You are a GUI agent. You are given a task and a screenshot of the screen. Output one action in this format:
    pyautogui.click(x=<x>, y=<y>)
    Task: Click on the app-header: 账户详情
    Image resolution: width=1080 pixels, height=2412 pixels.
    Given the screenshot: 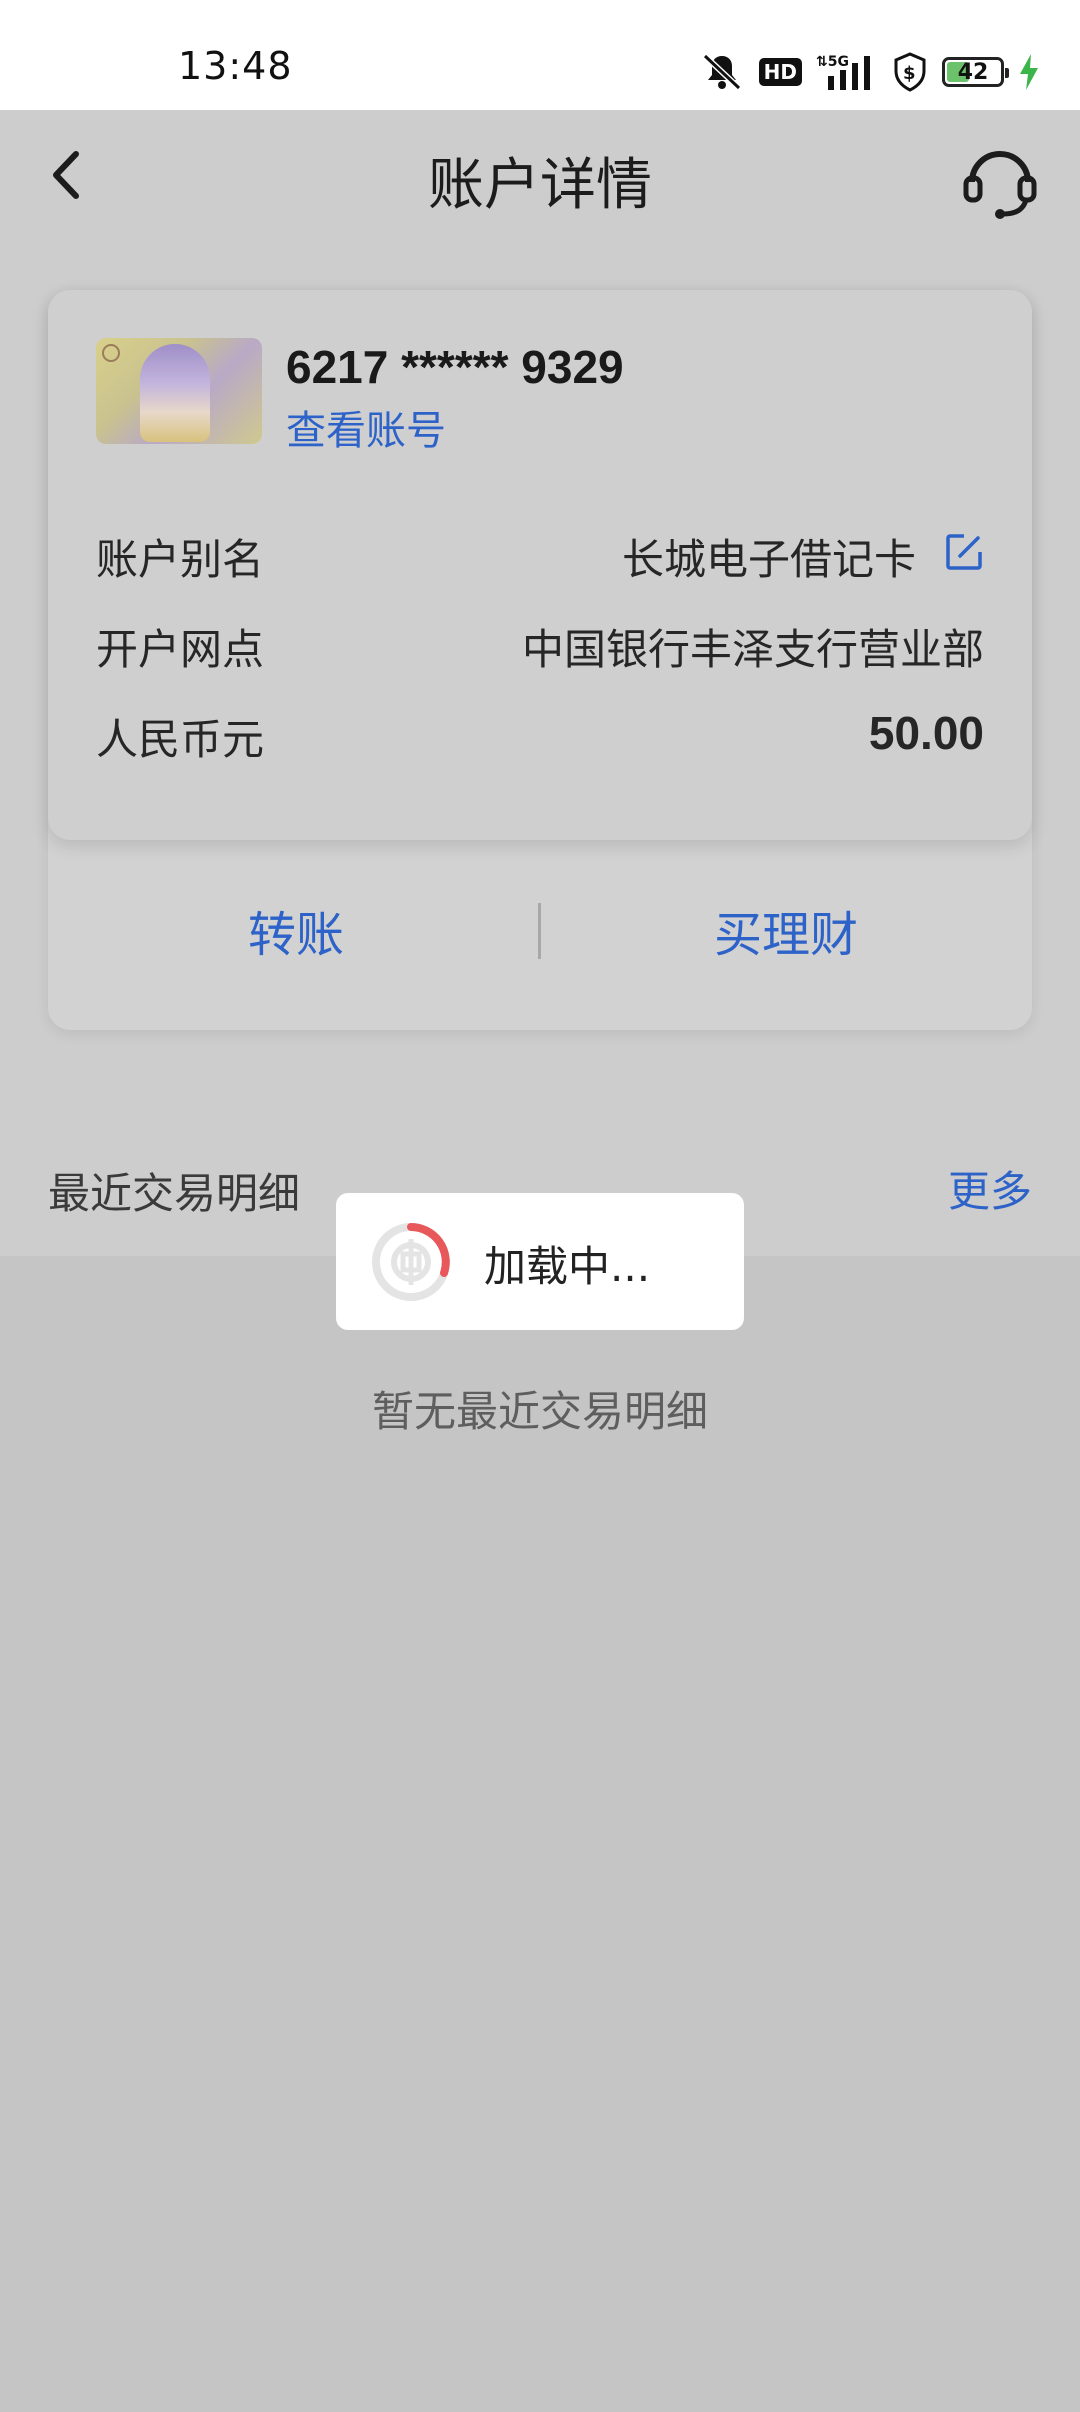 What is the action you would take?
    pyautogui.click(x=540, y=175)
    